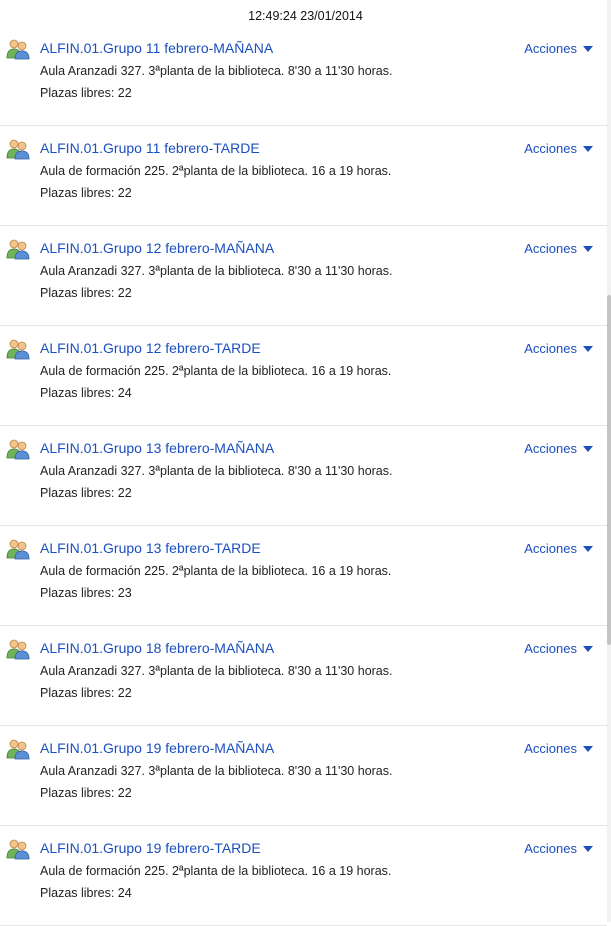 This screenshot has width=611, height=926. Describe the element at coordinates (609, 470) in the screenshot. I see `scrollbar-thumb` at that location.